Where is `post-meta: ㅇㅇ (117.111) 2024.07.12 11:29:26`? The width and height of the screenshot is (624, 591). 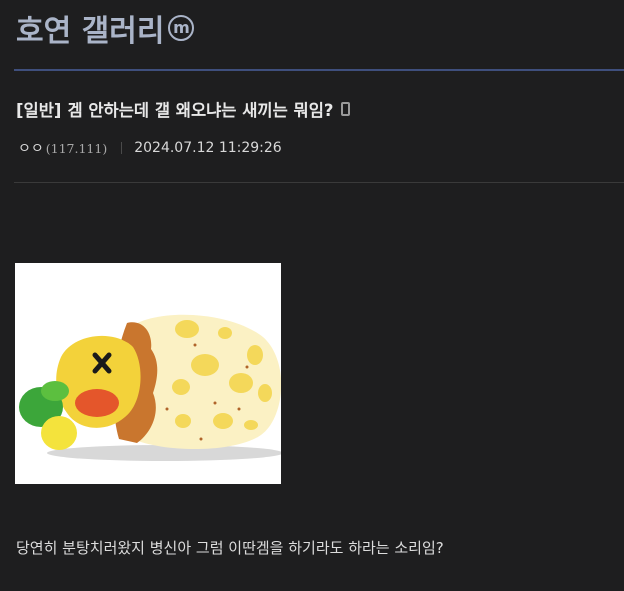
post-meta: ㅇㅇ (117.111) 2024.07.12 11:29:26 is located at coordinates (150, 148).